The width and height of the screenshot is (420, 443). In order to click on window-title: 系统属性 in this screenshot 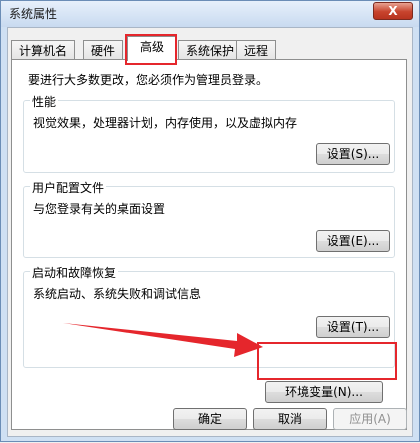, I will do `click(33, 14)`.